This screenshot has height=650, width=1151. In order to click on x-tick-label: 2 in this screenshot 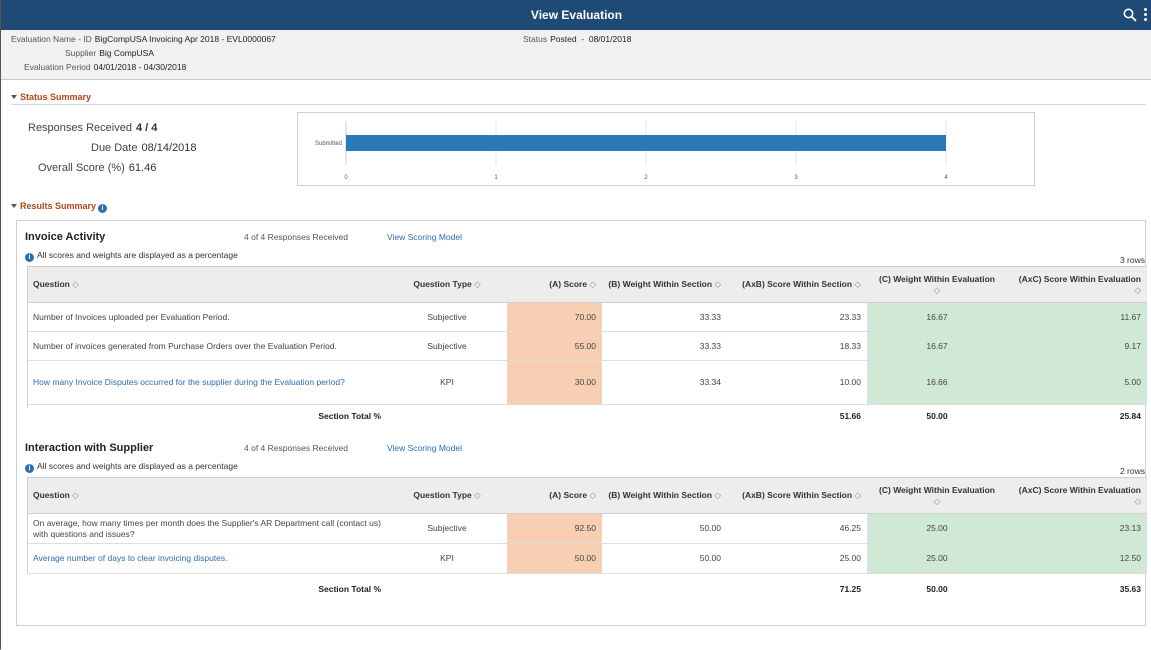, I will do `click(646, 178)`.